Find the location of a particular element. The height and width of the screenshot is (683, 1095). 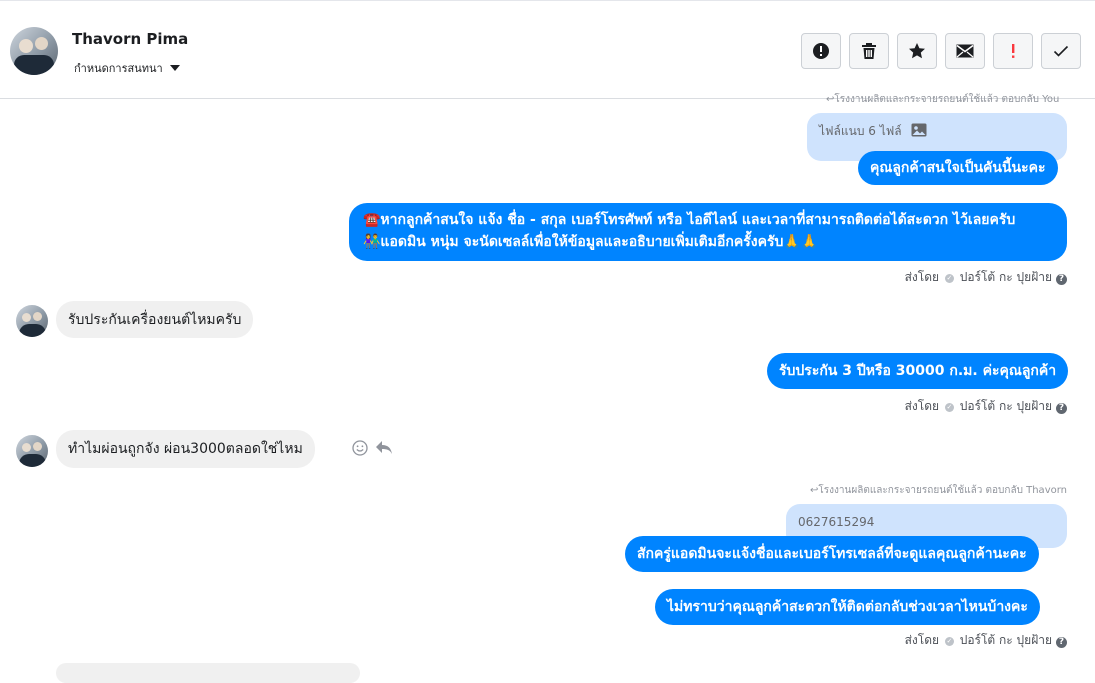

outgoing-message: คุณลูกค้าสนใจเป็นคันนี้นะคะ is located at coordinates (958, 168).